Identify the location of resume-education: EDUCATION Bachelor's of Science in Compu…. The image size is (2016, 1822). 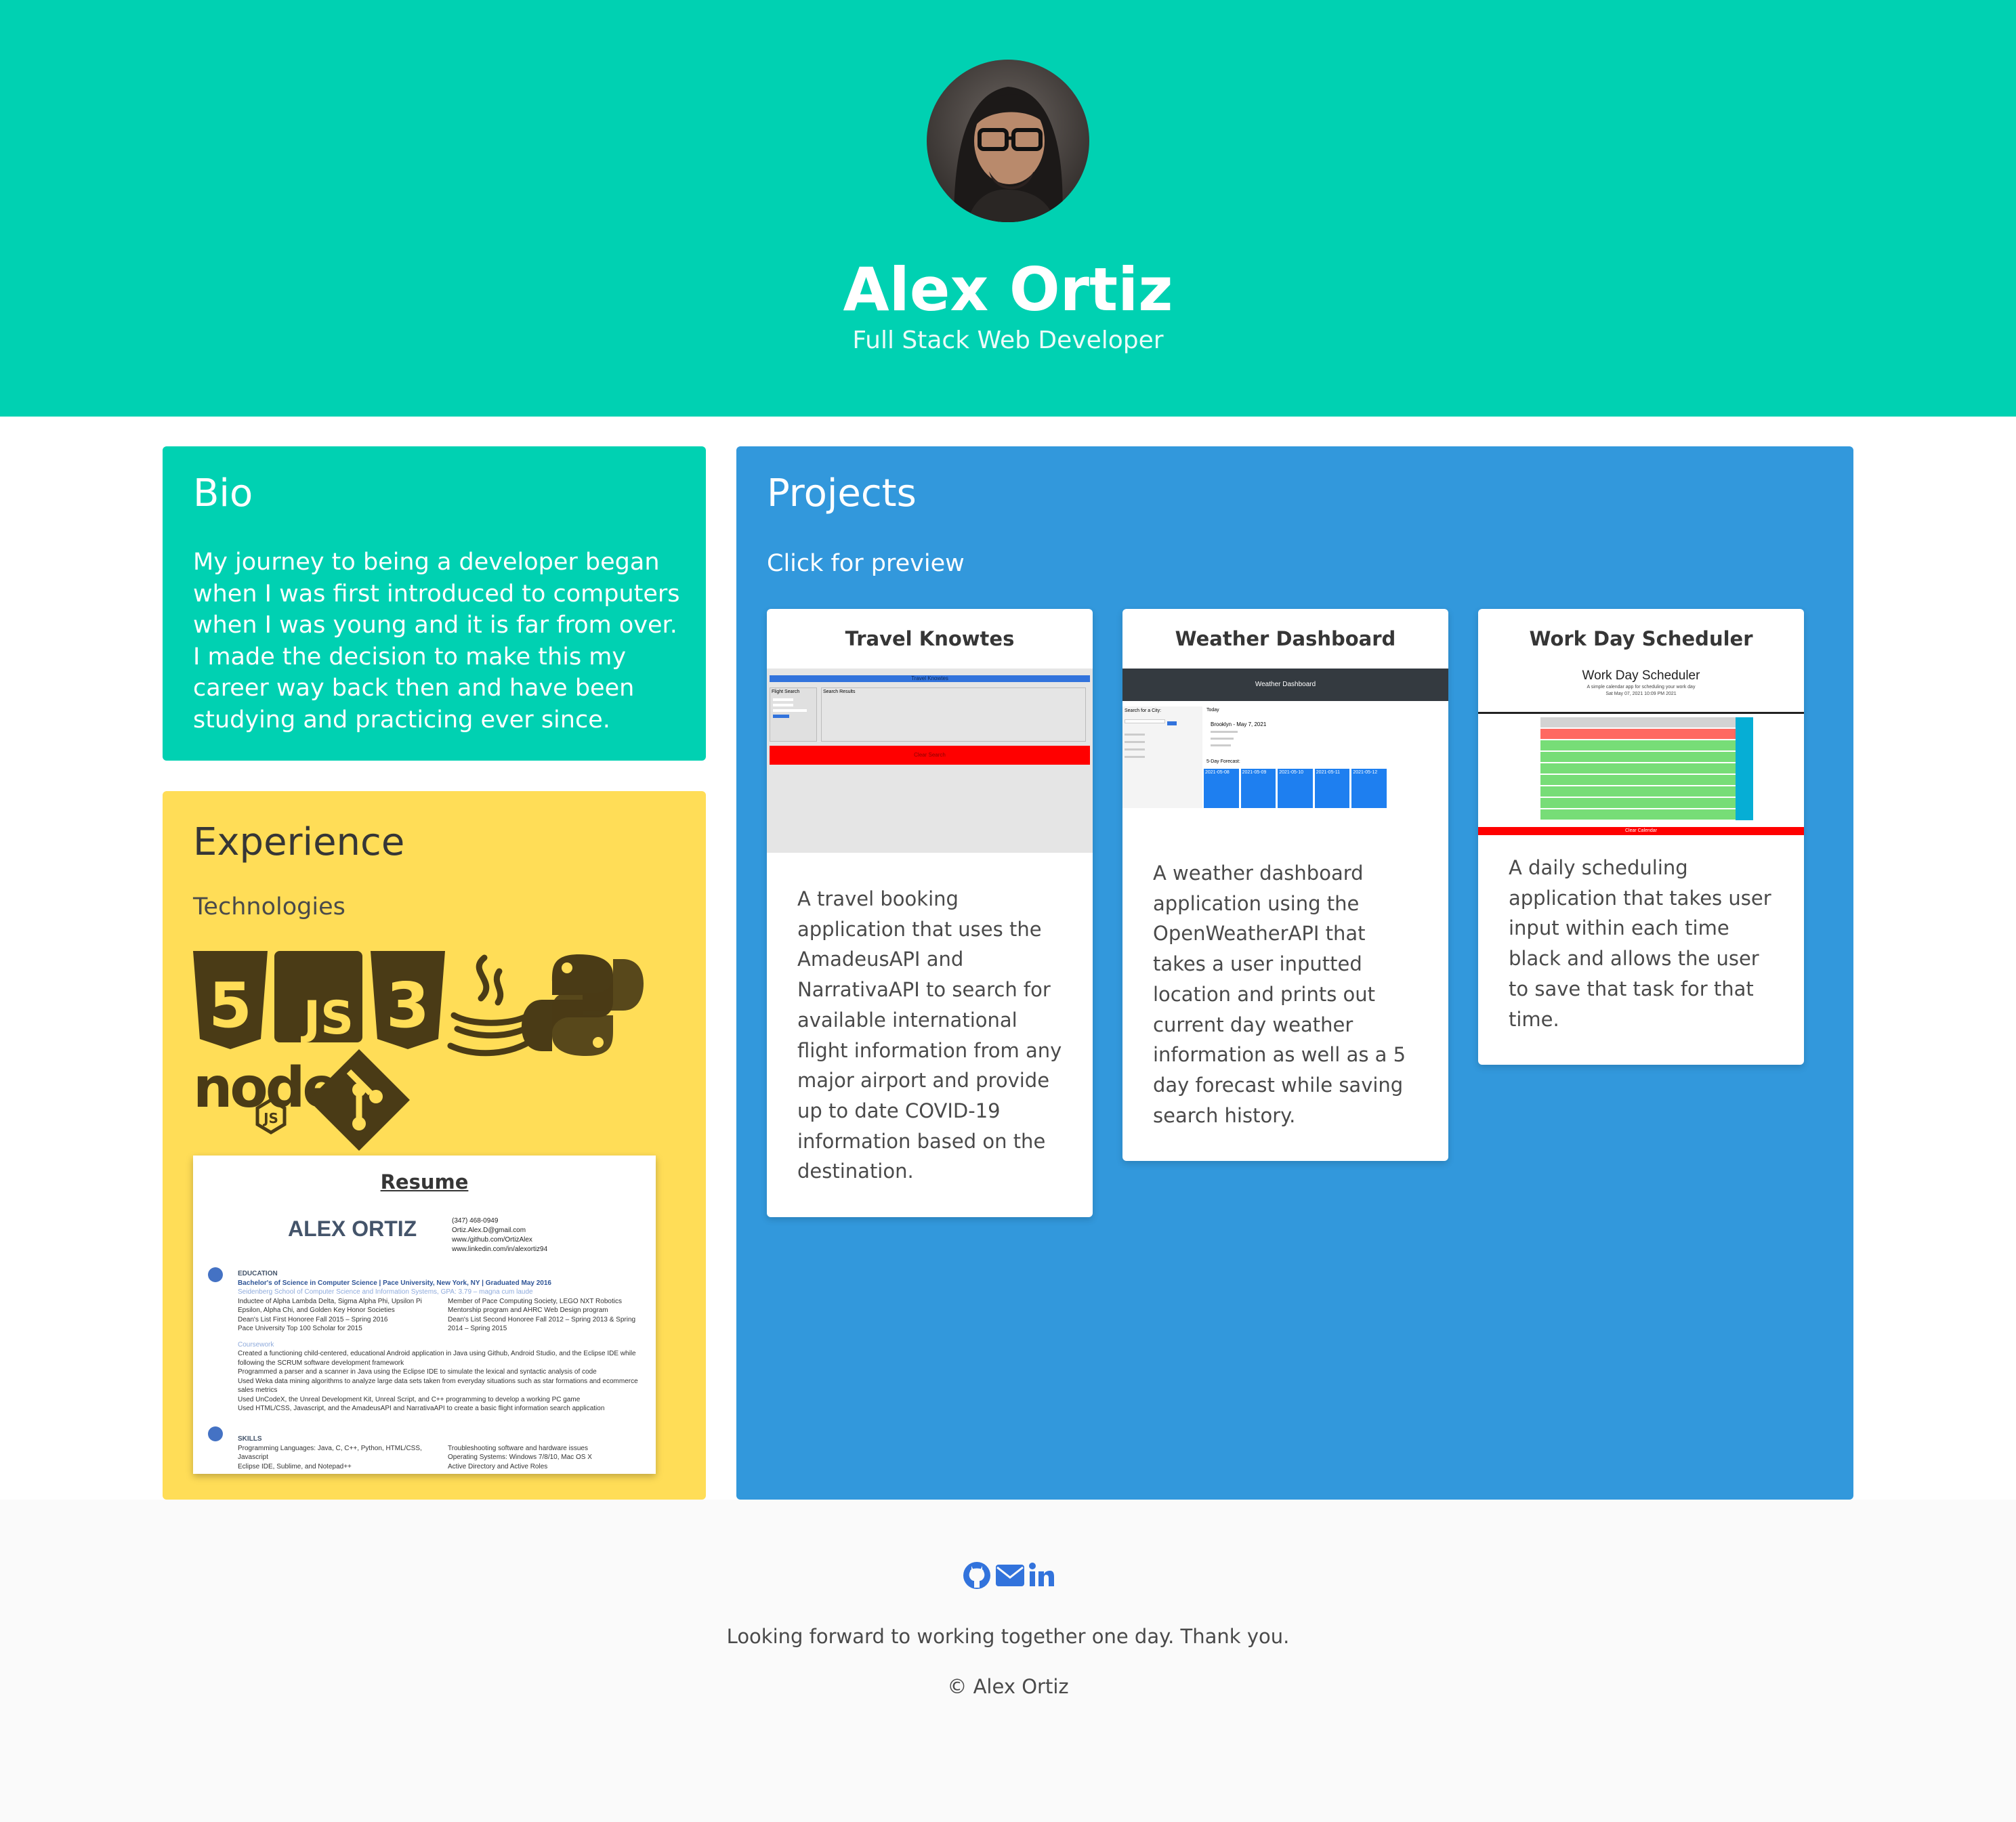
(438, 1341).